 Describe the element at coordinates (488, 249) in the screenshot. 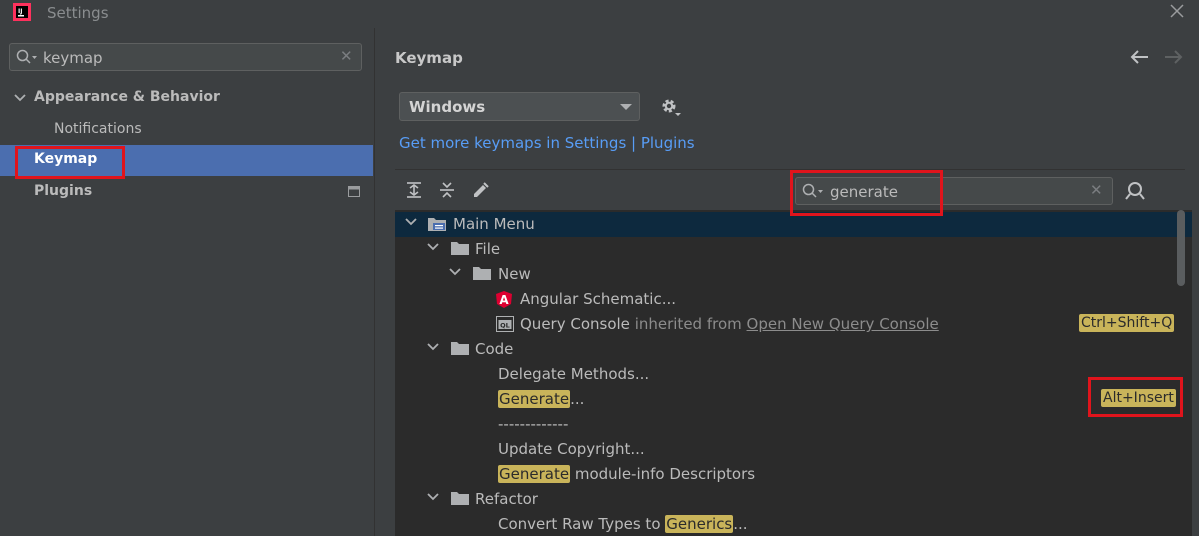

I see `tree-label: File` at that location.